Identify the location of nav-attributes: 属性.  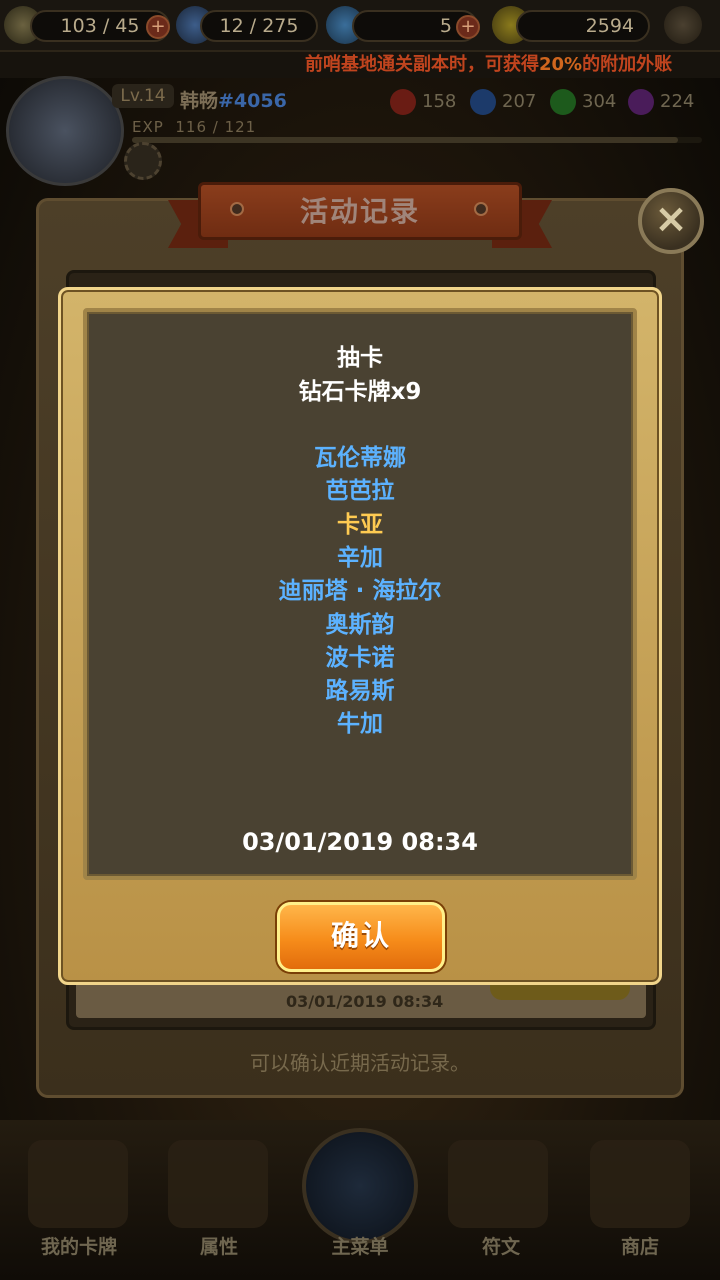
(219, 1245).